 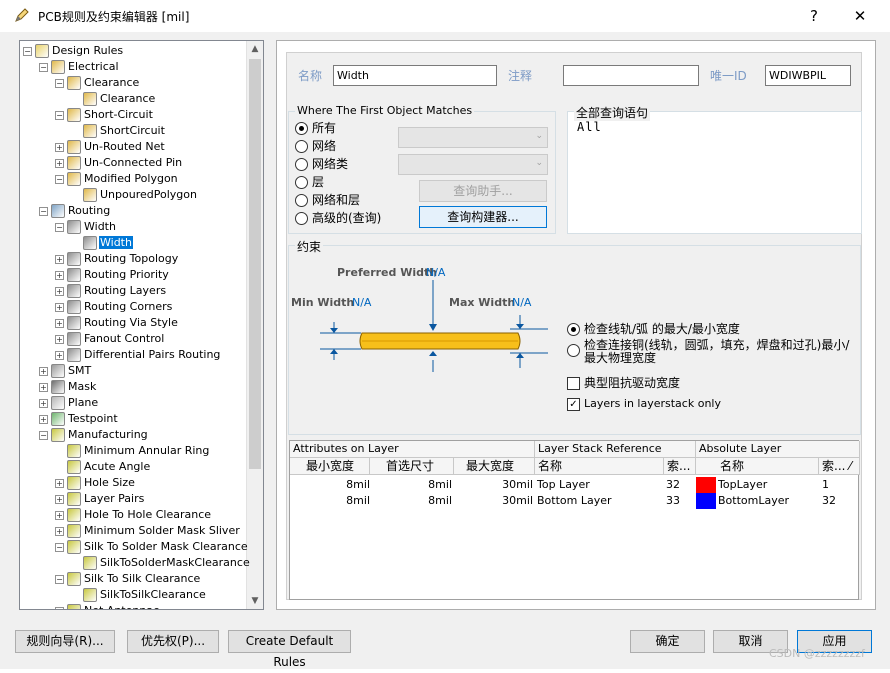 I want to click on close-button: ✕, so click(x=860, y=16).